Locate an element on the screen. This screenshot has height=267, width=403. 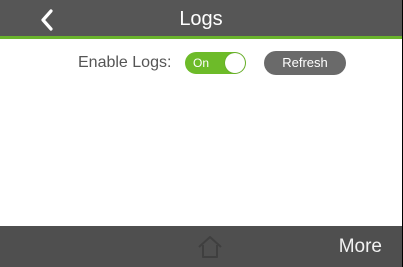
refresh-button: Refresh is located at coordinates (305, 63).